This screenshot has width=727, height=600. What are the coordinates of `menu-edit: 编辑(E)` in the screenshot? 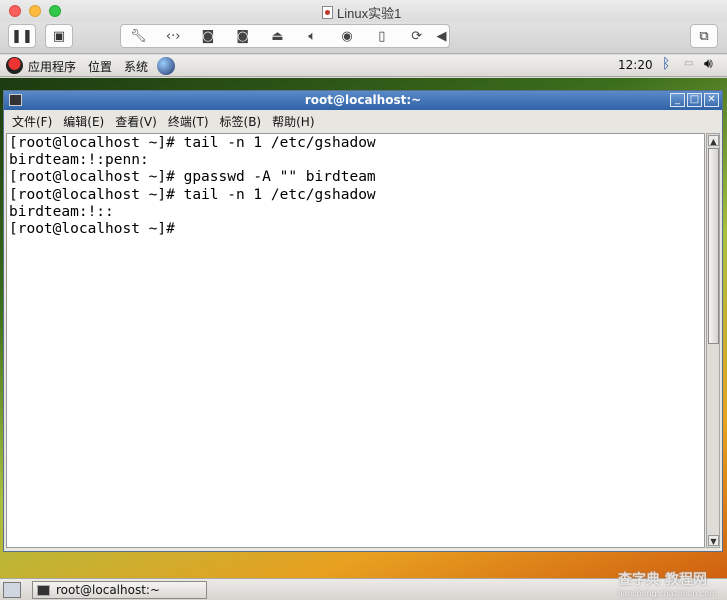 It's located at (83, 121).